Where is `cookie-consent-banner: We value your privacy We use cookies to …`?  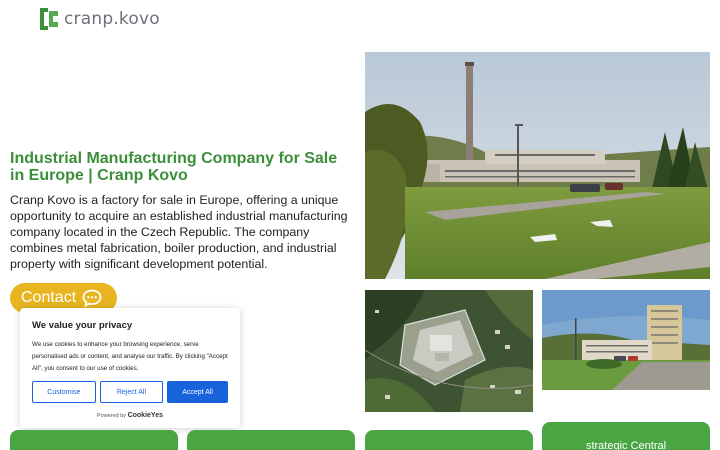 cookie-consent-banner: We value your privacy We use cookies to … is located at coordinates (130, 368).